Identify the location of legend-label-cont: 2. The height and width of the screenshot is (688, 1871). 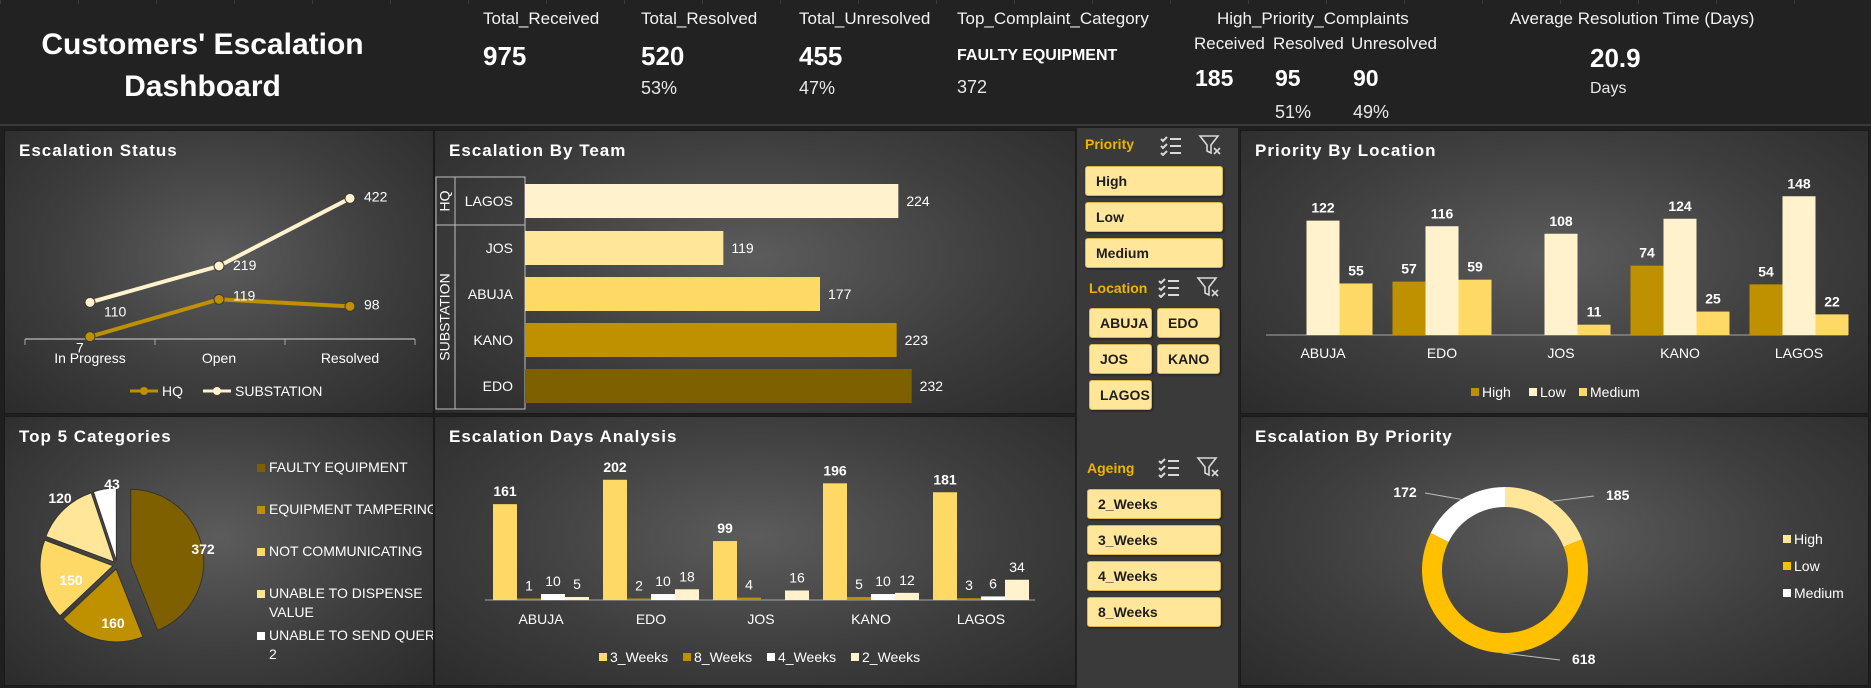
(273, 654).